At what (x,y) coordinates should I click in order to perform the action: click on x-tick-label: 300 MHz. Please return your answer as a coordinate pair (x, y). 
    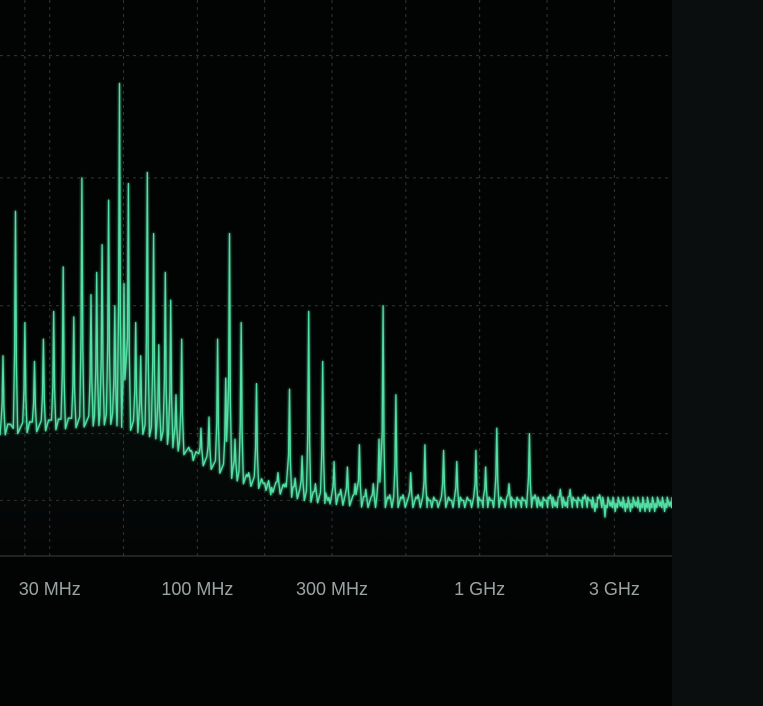
    Looking at the image, I should click on (332, 589).